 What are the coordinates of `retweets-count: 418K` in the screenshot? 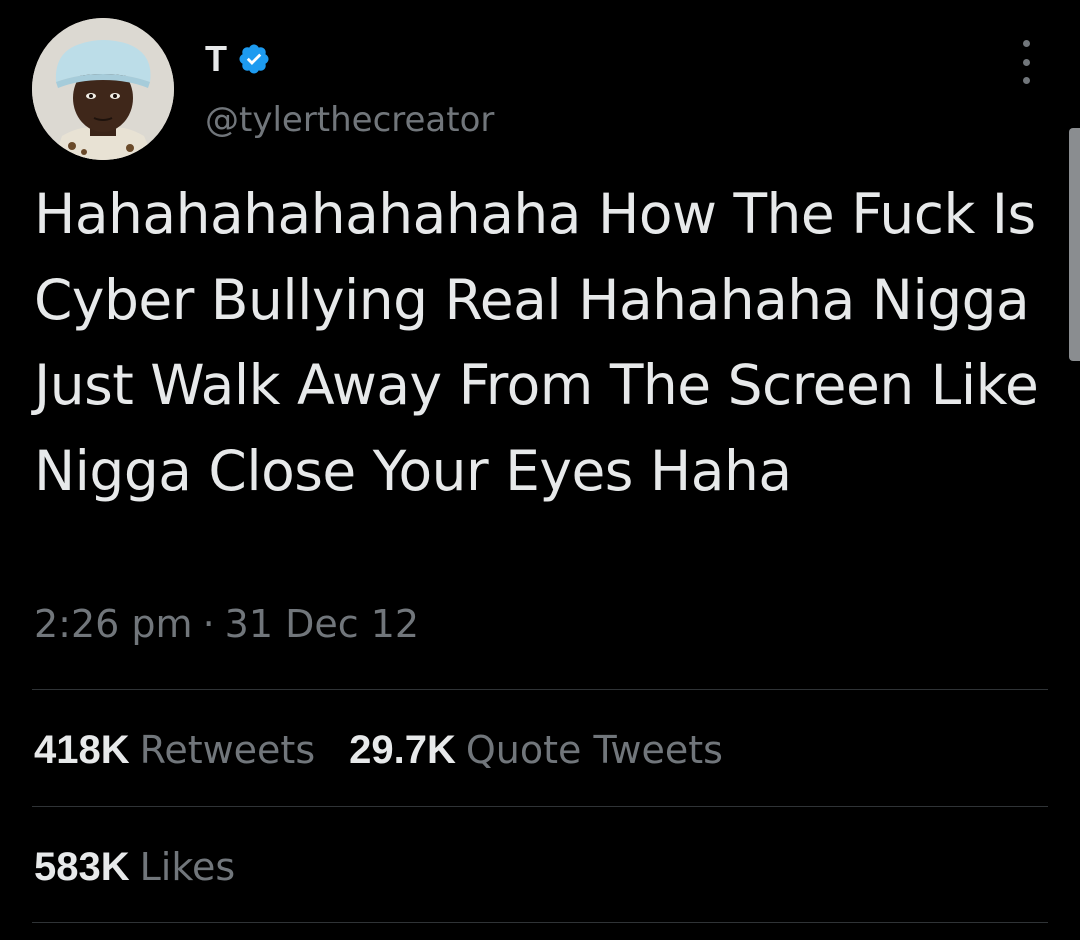 It's located at (82, 750).